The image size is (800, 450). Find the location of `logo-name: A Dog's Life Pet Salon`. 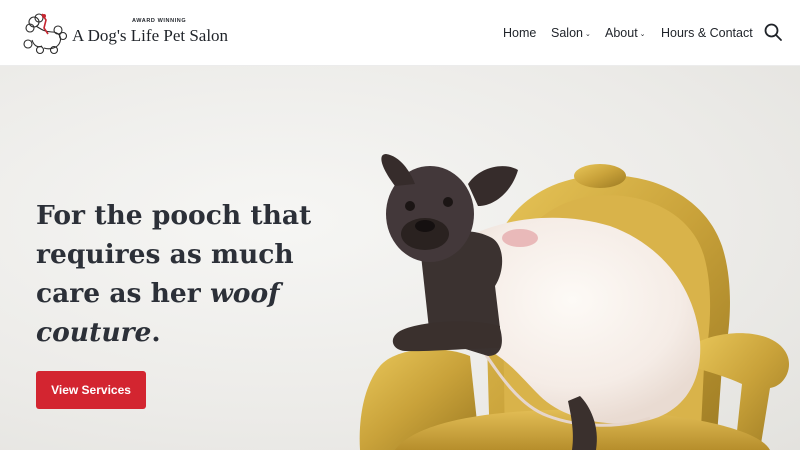

logo-name: A Dog's Life Pet Salon is located at coordinates (150, 35).